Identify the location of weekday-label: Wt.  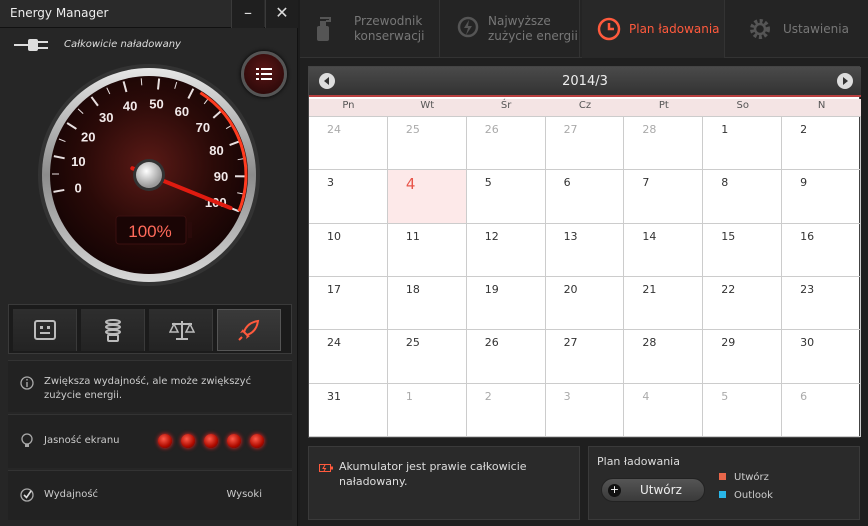
(427, 105).